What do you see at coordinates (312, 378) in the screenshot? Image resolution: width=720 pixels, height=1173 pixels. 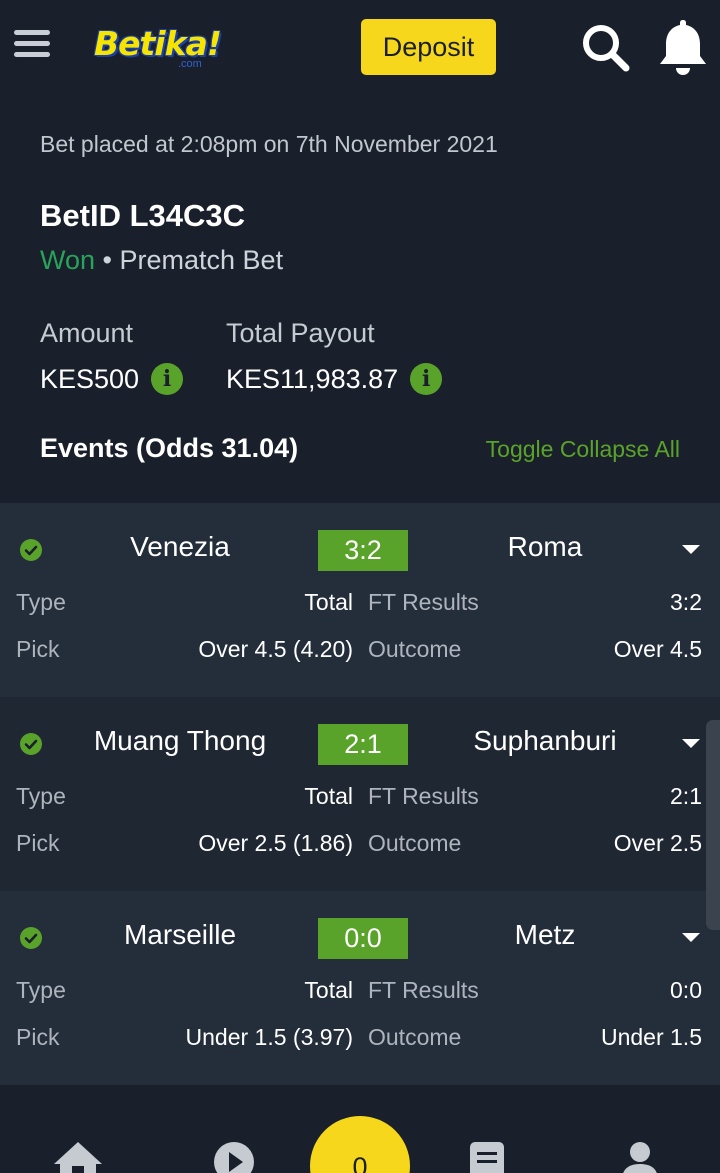 I see `payout-value: KES11,983.87` at bounding box center [312, 378].